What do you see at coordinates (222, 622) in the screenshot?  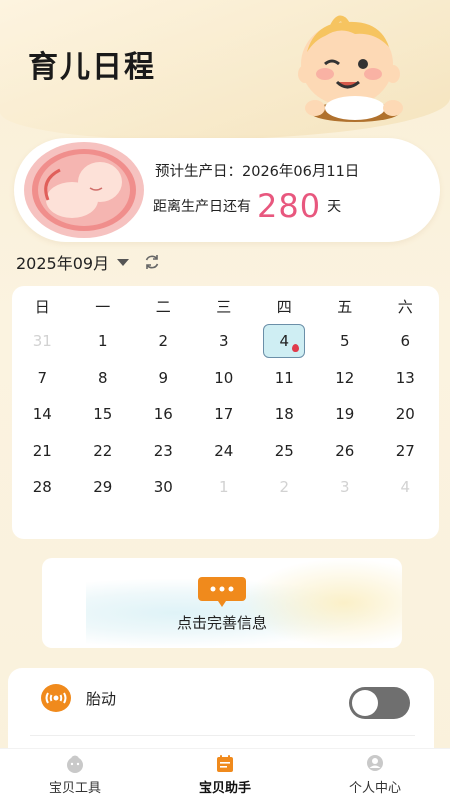 I see `complete-info-link: 点击完善信息` at bounding box center [222, 622].